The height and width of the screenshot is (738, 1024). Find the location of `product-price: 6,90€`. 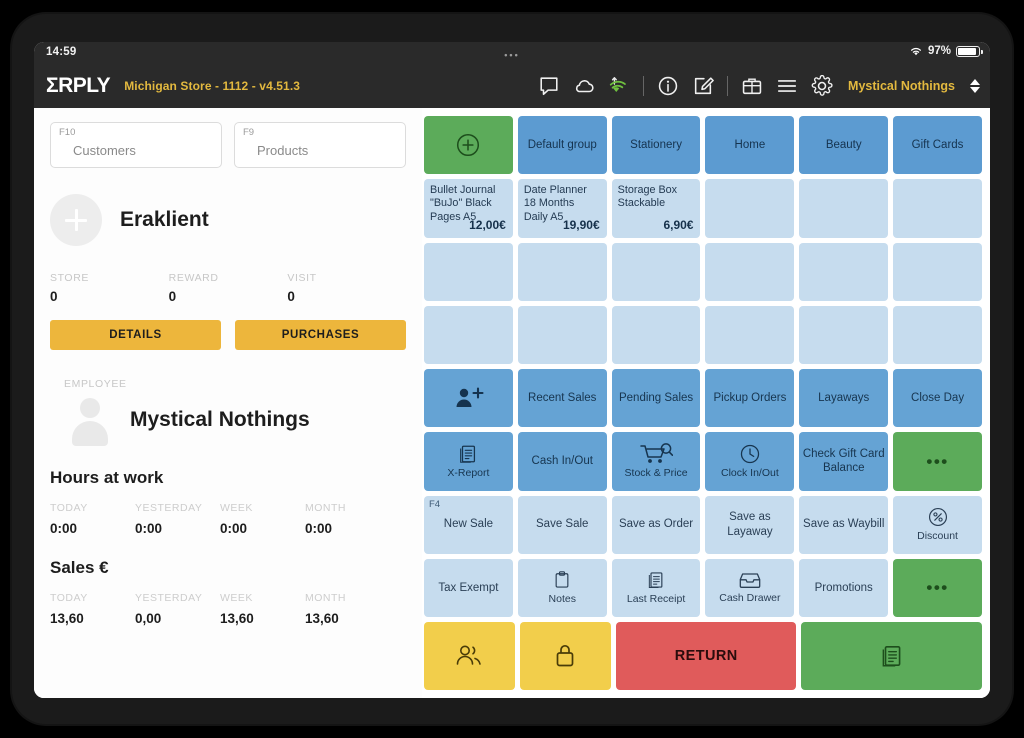

product-price: 6,90€ is located at coordinates (678, 224).